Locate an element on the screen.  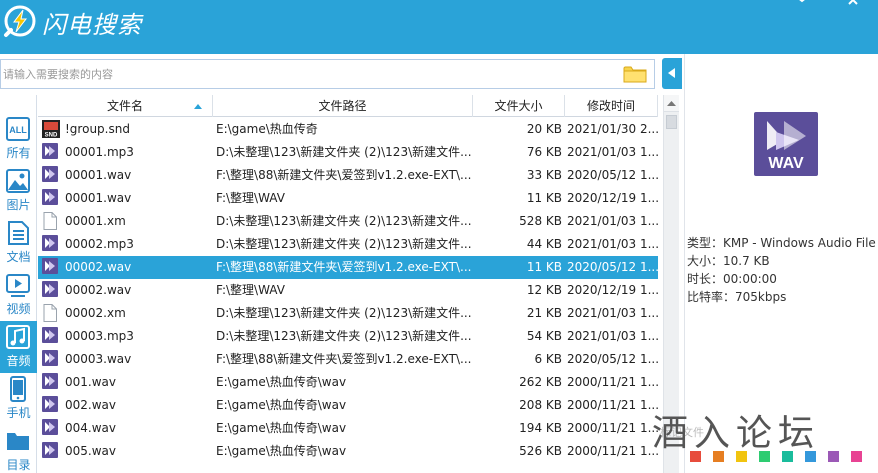
file-path-cell: F:\整理\WAV is located at coordinates (250, 290).